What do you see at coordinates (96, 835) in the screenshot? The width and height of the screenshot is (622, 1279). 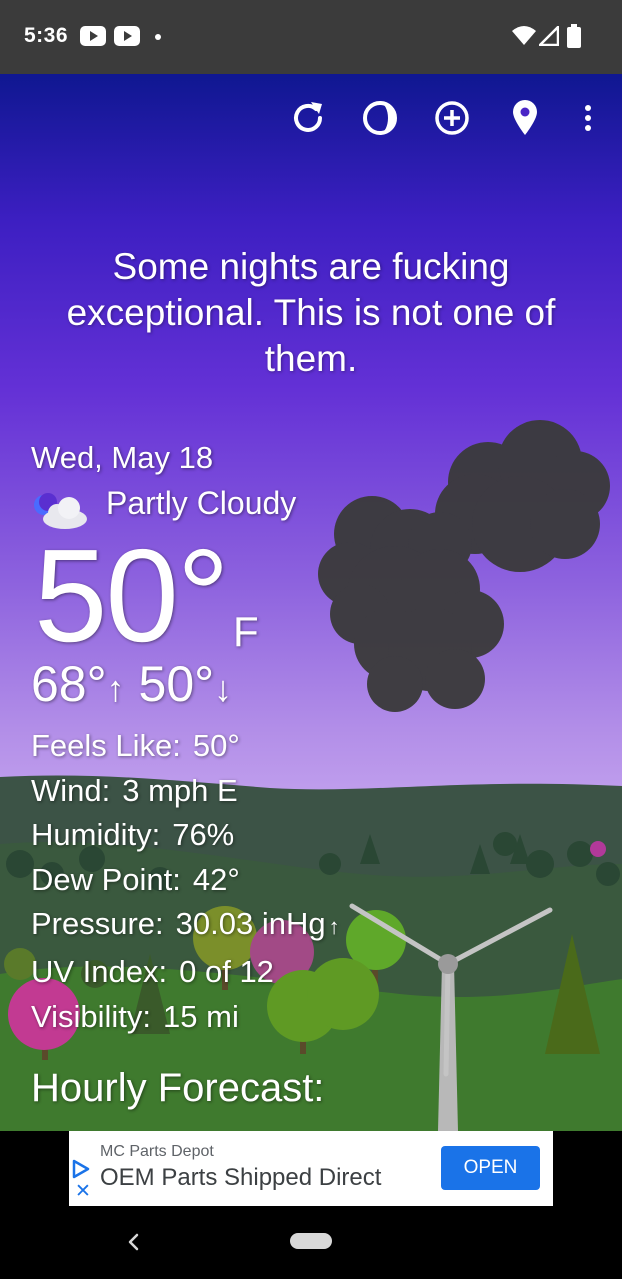 I see `humidity-label: Humidity:` at bounding box center [96, 835].